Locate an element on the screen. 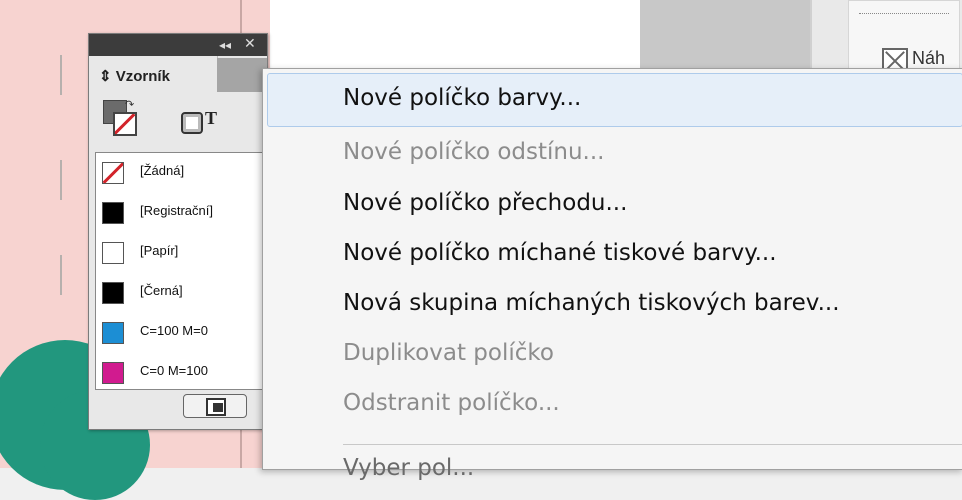 This screenshot has height=500, width=962. swatch-row: C=100 M=0 is located at coordinates (182, 333).